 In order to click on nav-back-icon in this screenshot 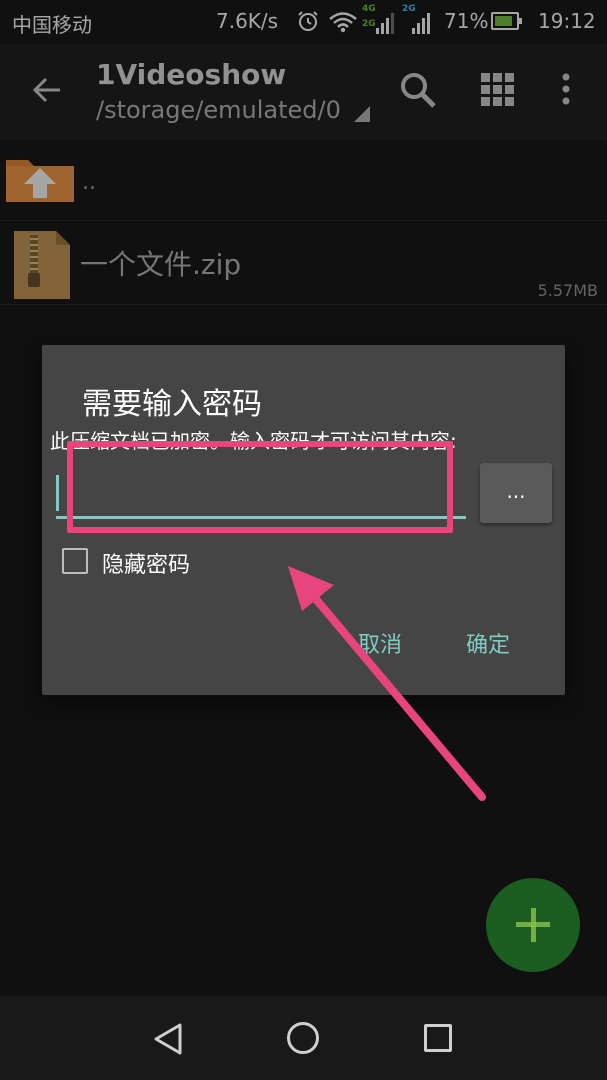, I will do `click(168, 1039)`.